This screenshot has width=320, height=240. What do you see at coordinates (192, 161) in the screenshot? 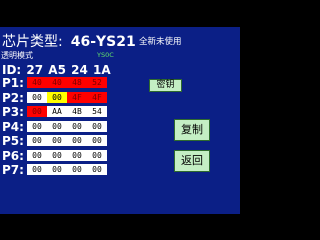
I see `back-button: 返回` at bounding box center [192, 161].